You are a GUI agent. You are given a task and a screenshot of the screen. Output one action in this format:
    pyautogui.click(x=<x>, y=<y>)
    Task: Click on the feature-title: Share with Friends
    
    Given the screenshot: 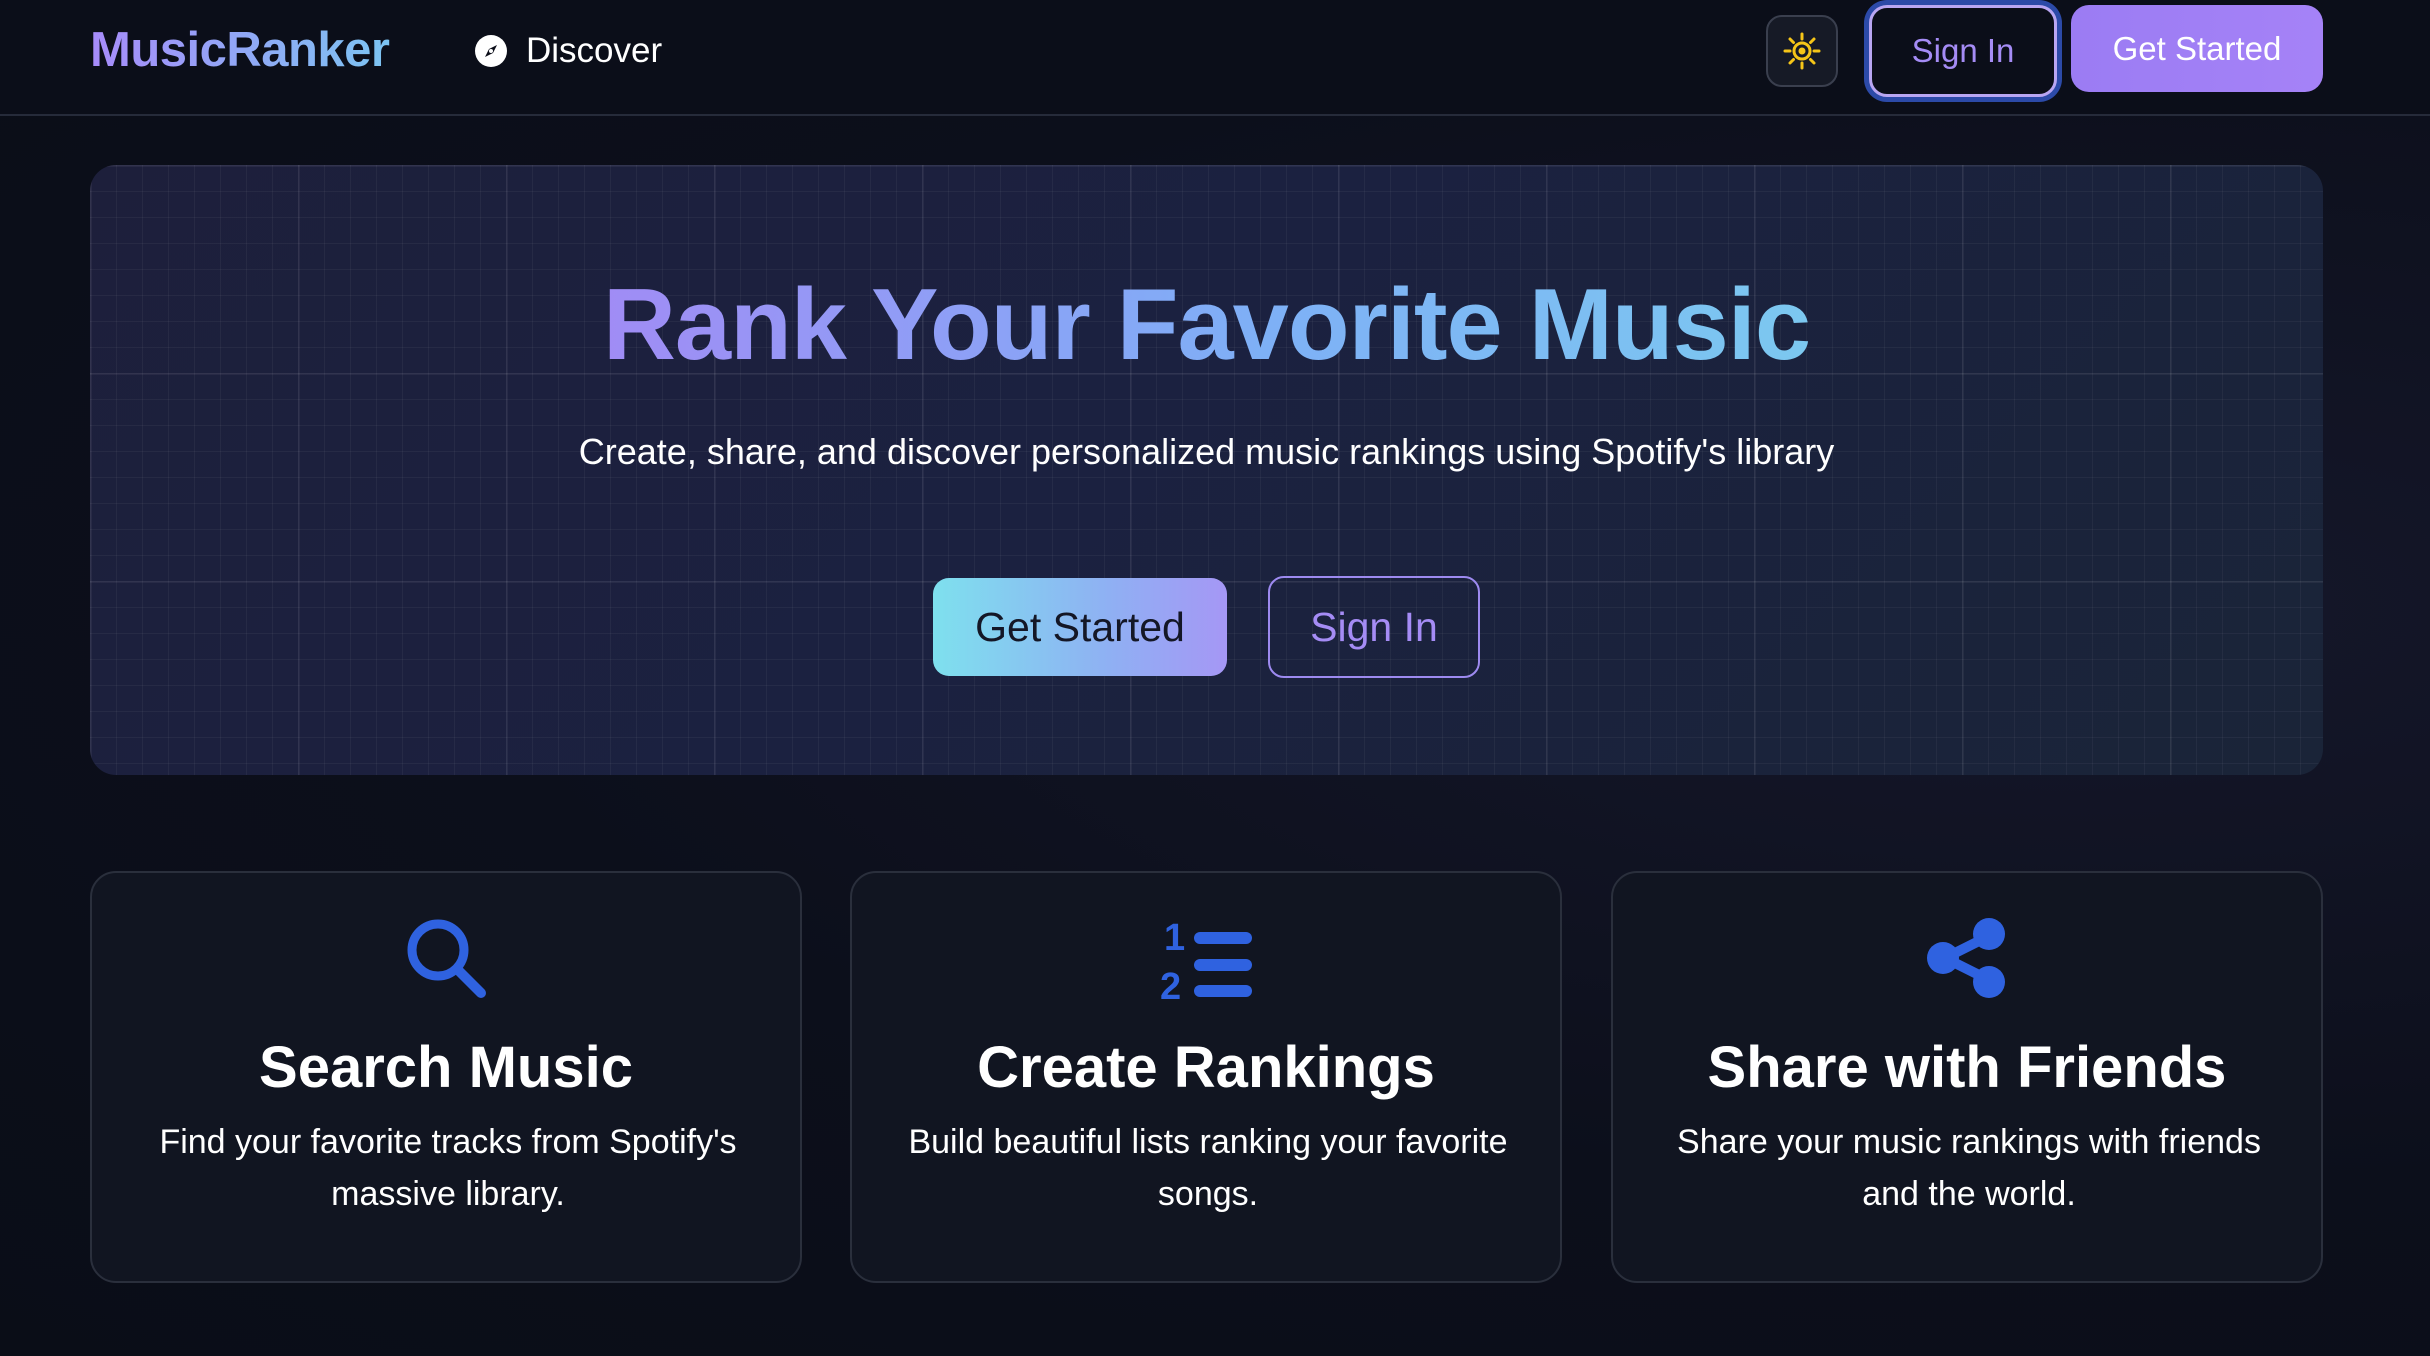 What is the action you would take?
    pyautogui.click(x=1967, y=1067)
    